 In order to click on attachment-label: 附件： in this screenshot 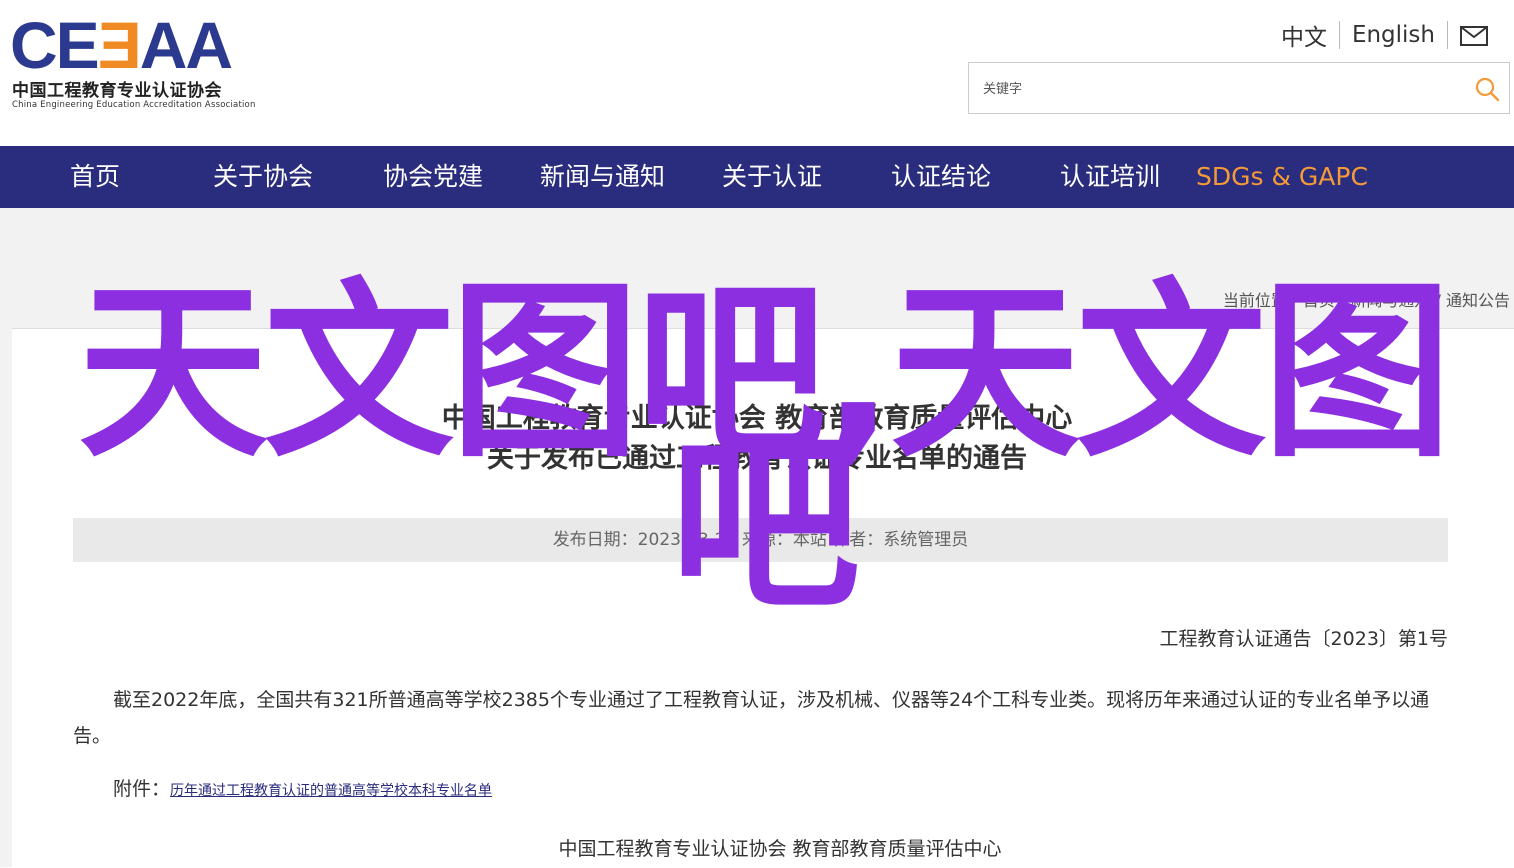, I will do `click(142, 789)`.